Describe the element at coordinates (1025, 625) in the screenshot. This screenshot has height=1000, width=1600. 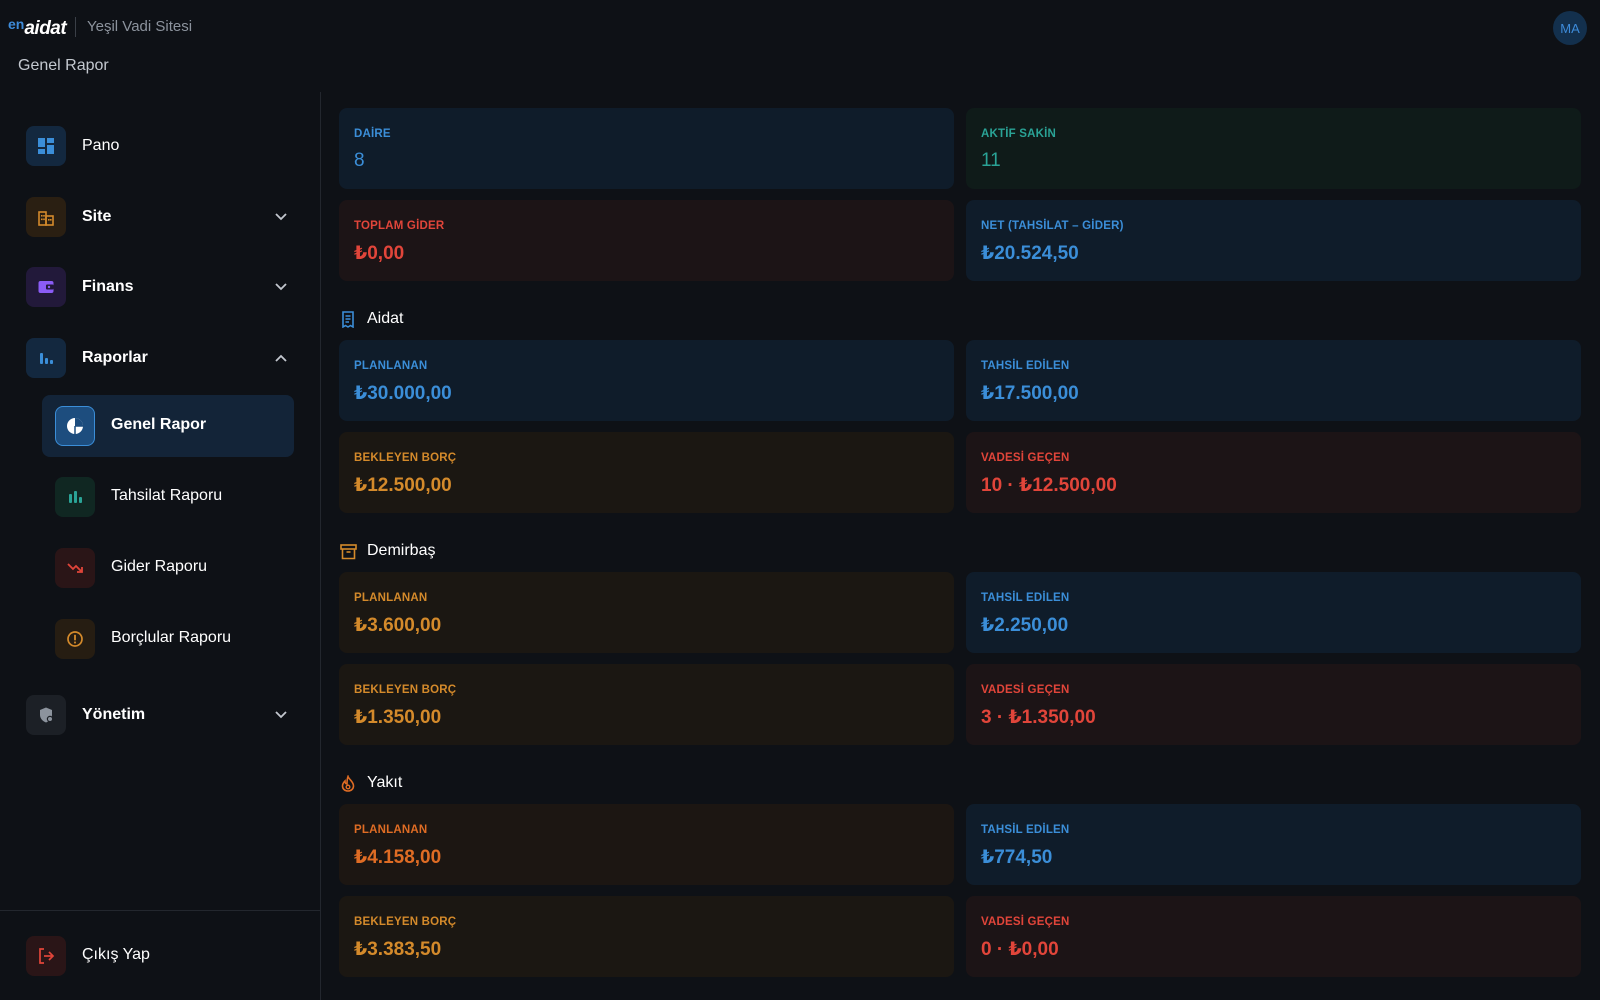
I see `card-value: ₺2.250,00` at that location.